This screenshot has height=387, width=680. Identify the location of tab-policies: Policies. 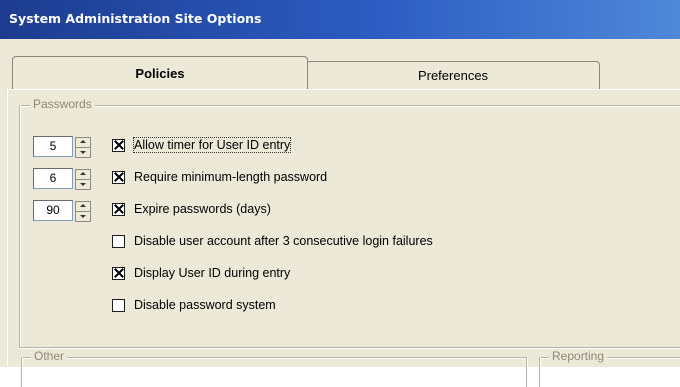
(160, 72).